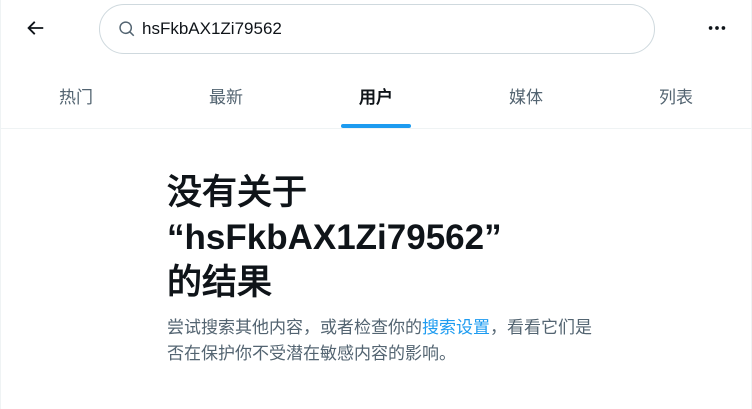 The height and width of the screenshot is (409, 752). I want to click on tab-label: 列表, so click(676, 97).